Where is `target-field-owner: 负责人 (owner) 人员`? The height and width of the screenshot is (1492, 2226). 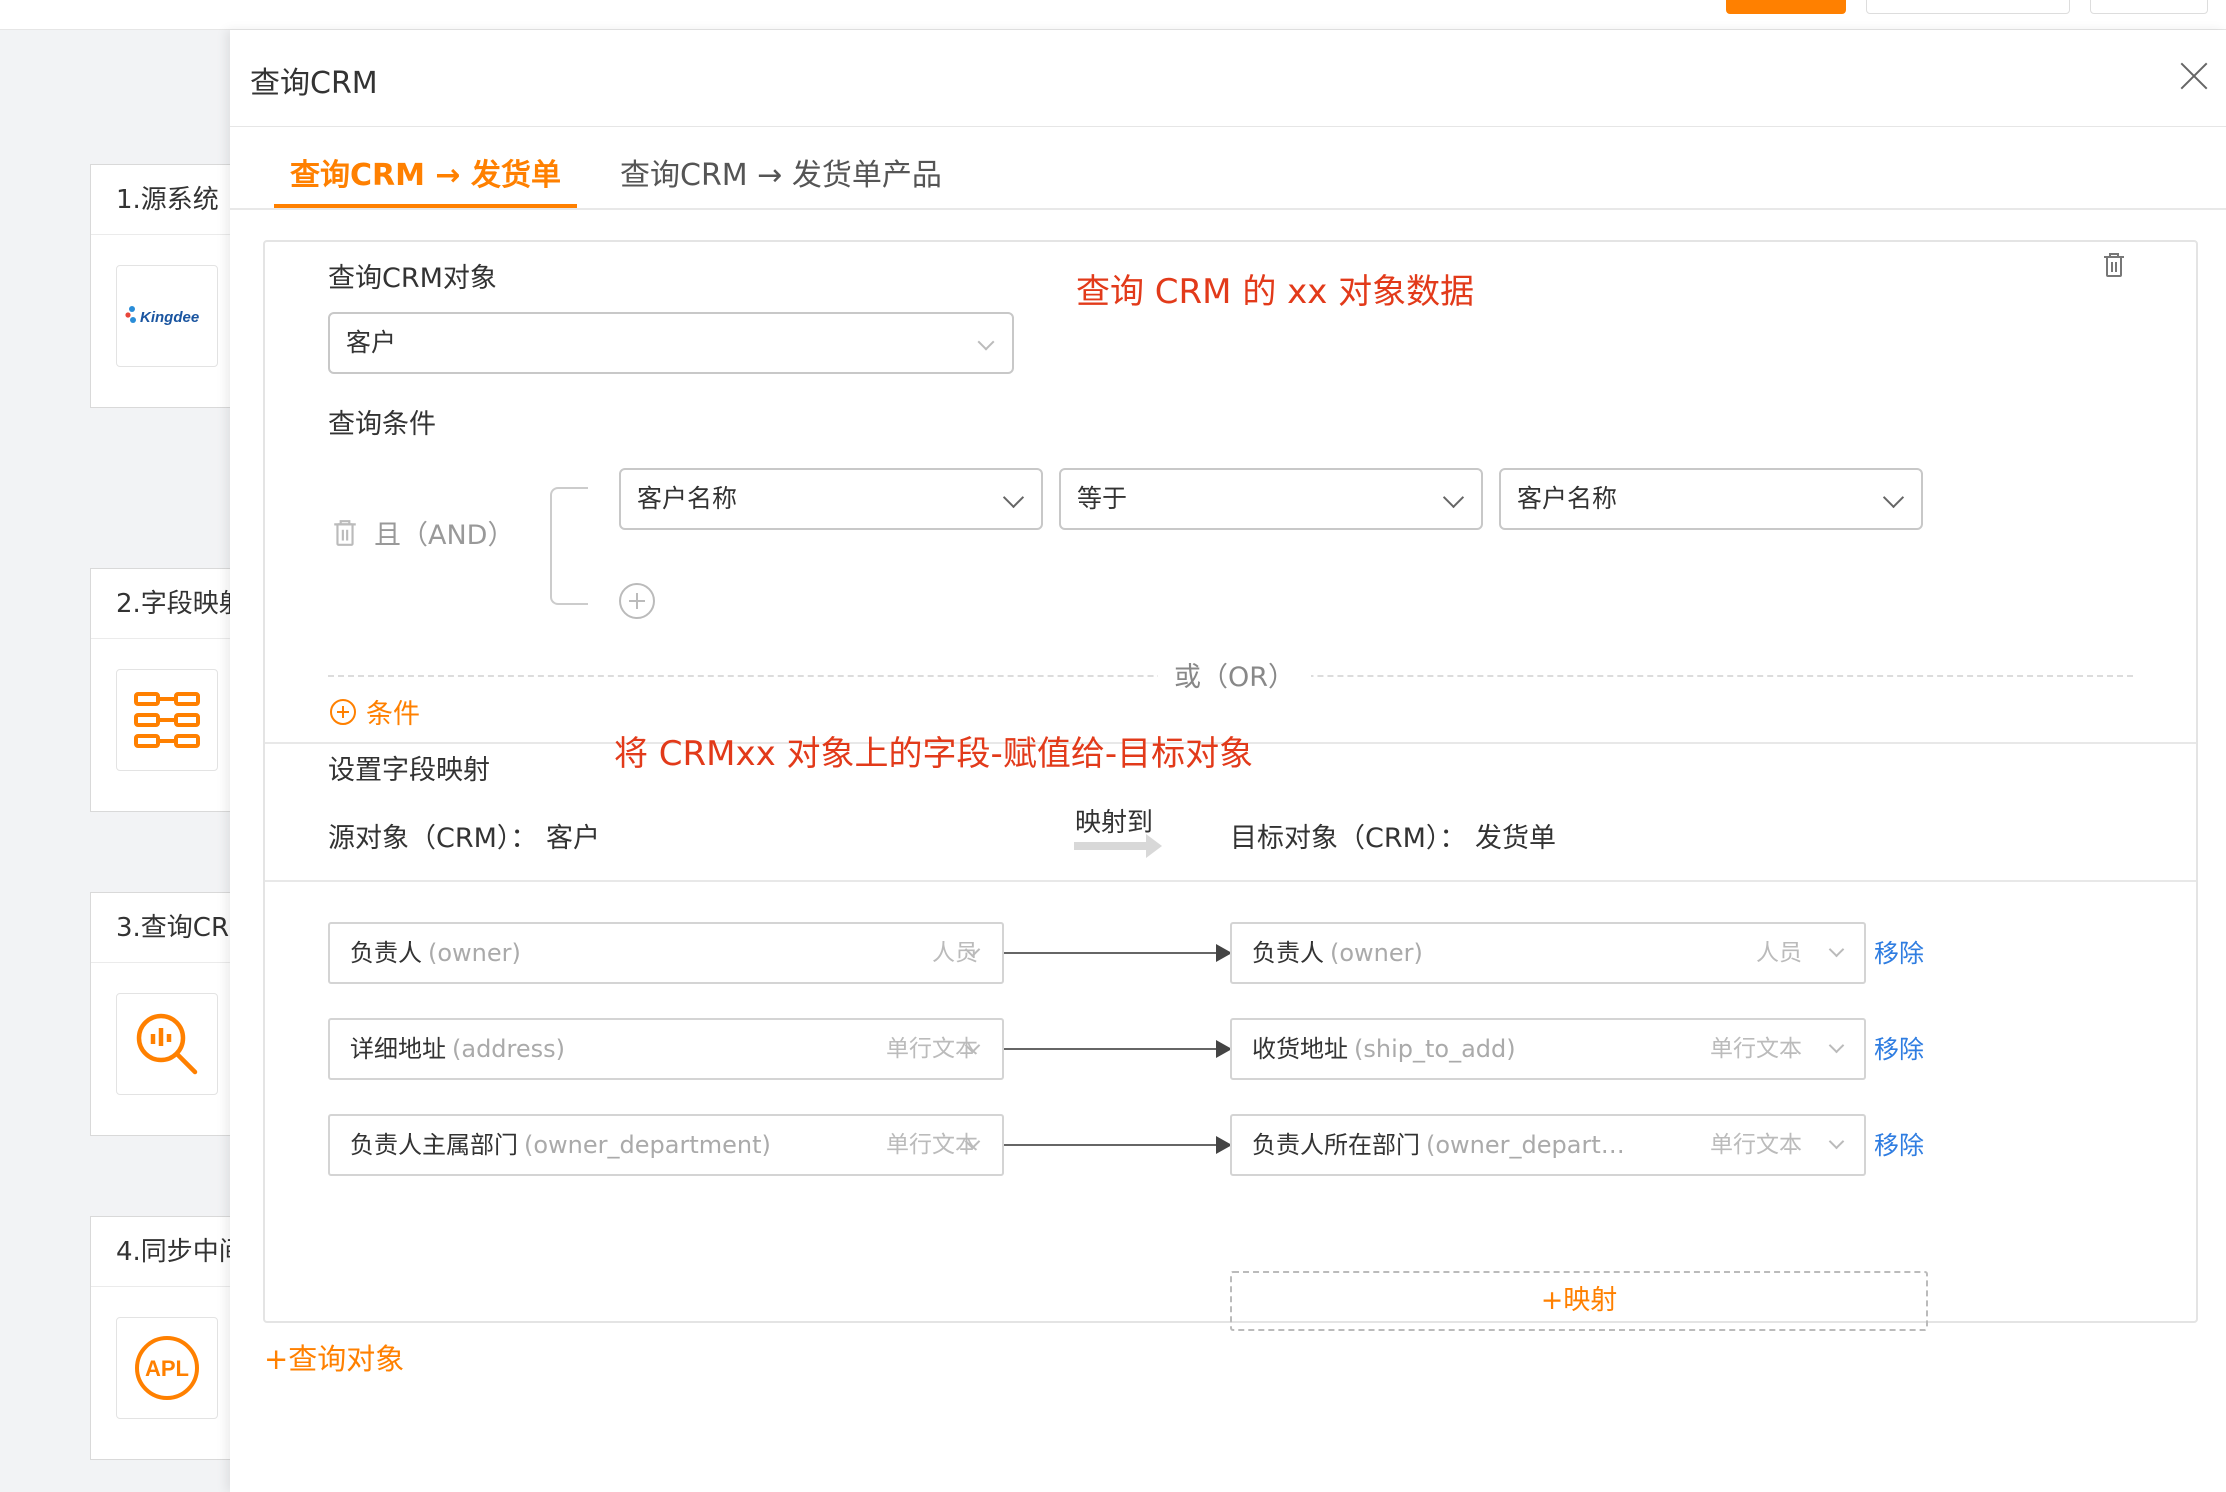
target-field-owner: 负责人 (owner) 人员 is located at coordinates (1548, 953).